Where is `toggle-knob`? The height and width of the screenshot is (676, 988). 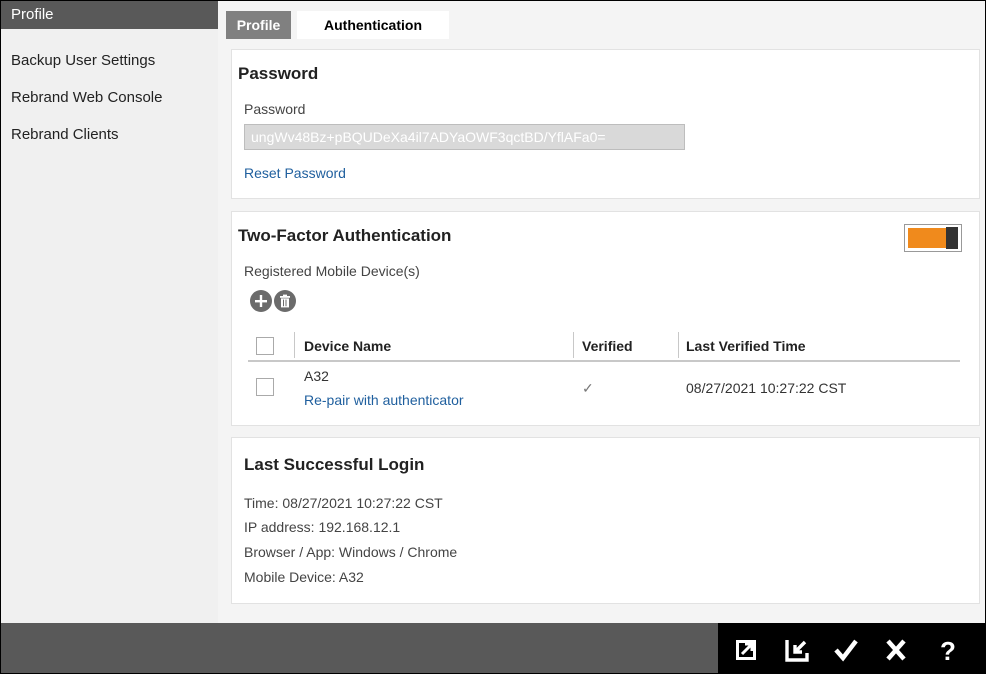
toggle-knob is located at coordinates (952, 238).